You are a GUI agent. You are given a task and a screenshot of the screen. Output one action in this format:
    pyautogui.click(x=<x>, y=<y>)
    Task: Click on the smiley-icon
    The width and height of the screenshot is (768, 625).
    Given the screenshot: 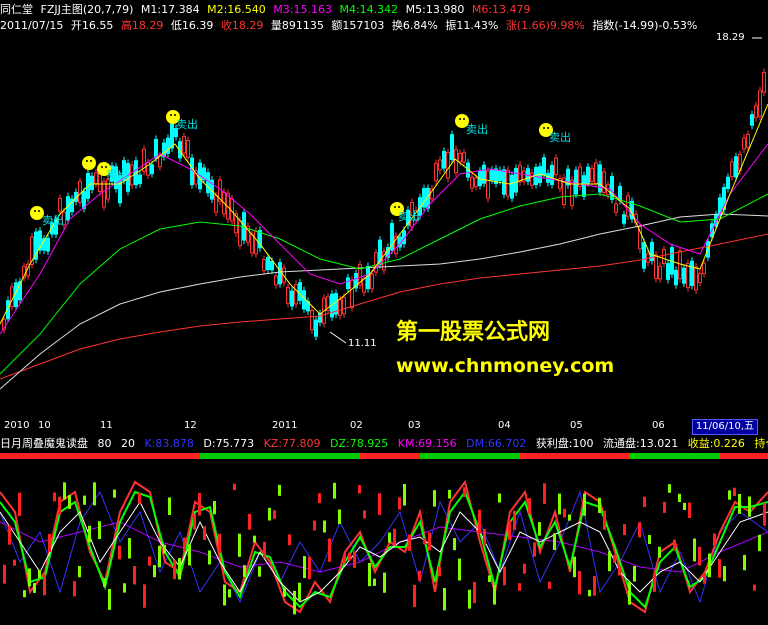 What is the action you would take?
    pyautogui.click(x=89, y=163)
    